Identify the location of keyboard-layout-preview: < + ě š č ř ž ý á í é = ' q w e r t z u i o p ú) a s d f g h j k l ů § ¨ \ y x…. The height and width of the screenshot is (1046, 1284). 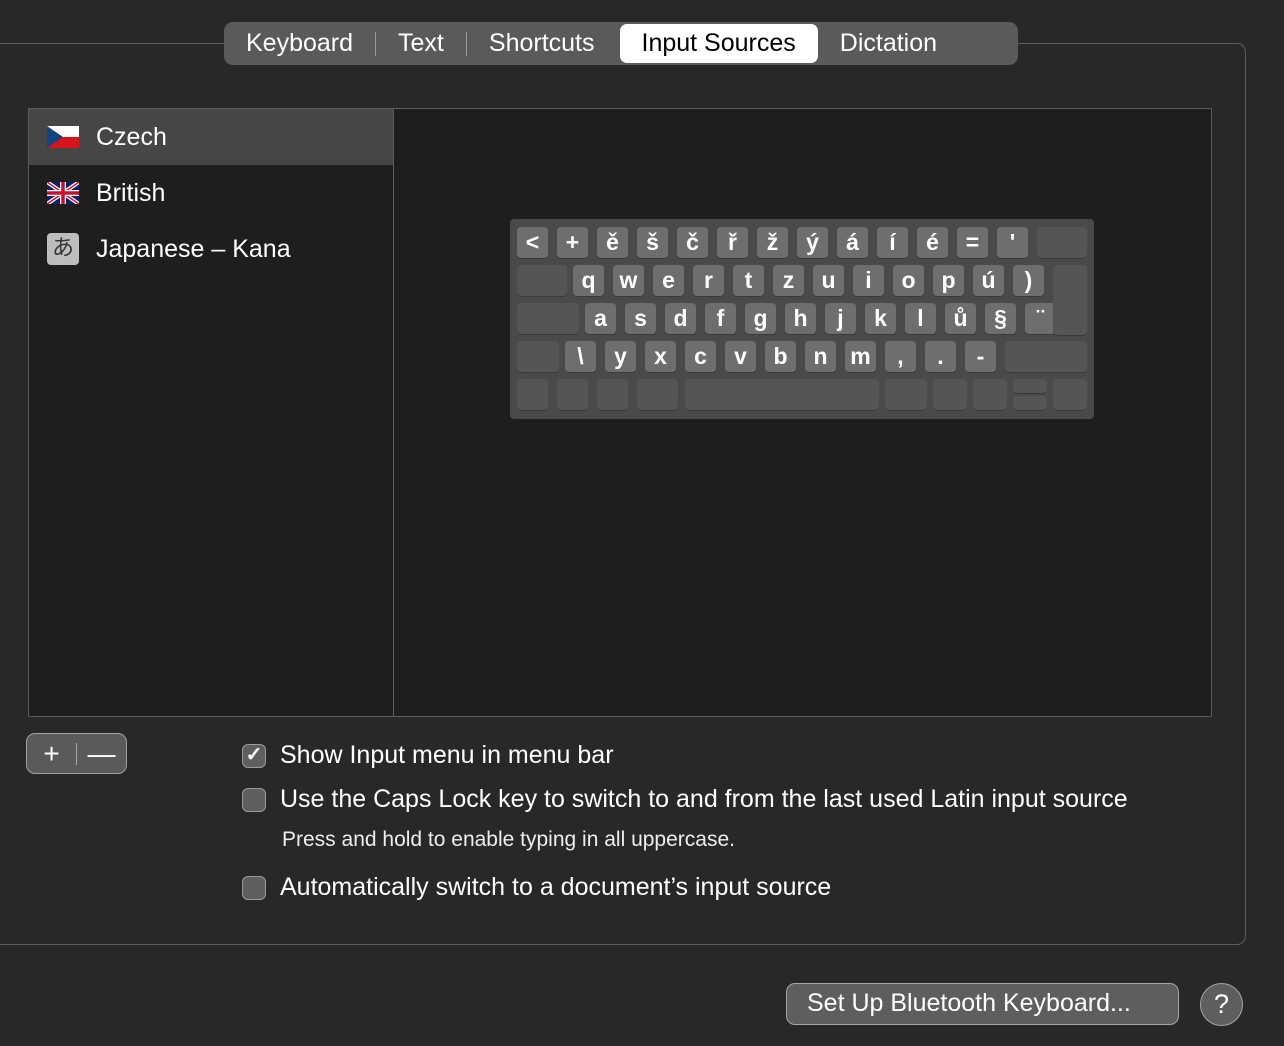
(802, 319).